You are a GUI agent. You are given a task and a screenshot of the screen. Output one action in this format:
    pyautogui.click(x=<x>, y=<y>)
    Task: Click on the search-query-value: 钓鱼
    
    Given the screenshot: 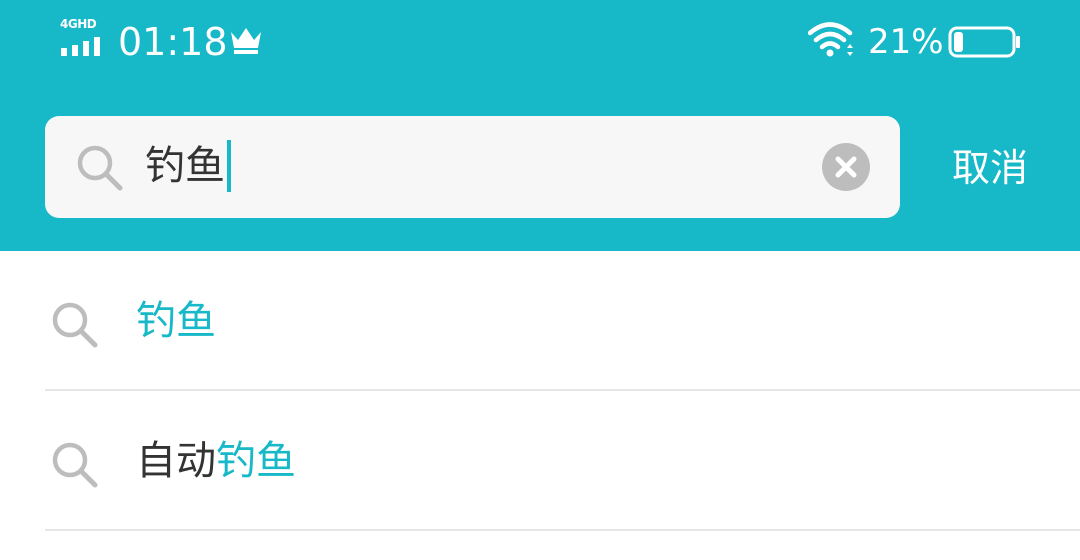 What is the action you would take?
    pyautogui.click(x=185, y=166)
    